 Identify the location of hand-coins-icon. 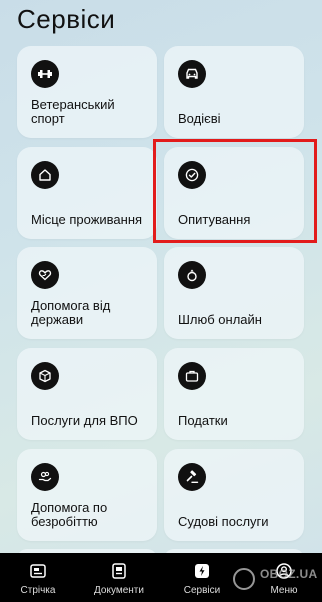
(45, 477).